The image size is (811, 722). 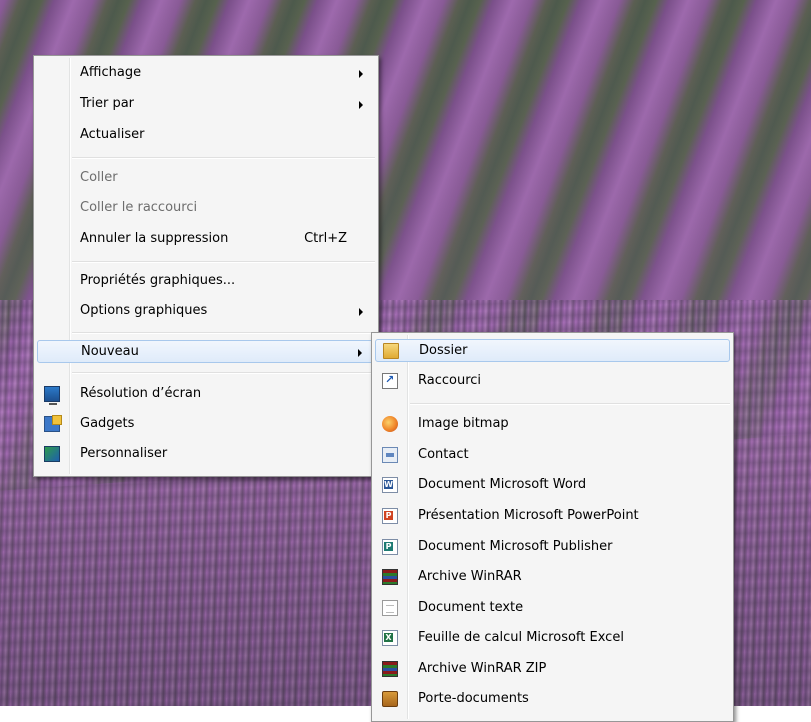 I want to click on submenu-item-winrar-zip: Archive WinRAR ZIP, so click(x=552, y=669).